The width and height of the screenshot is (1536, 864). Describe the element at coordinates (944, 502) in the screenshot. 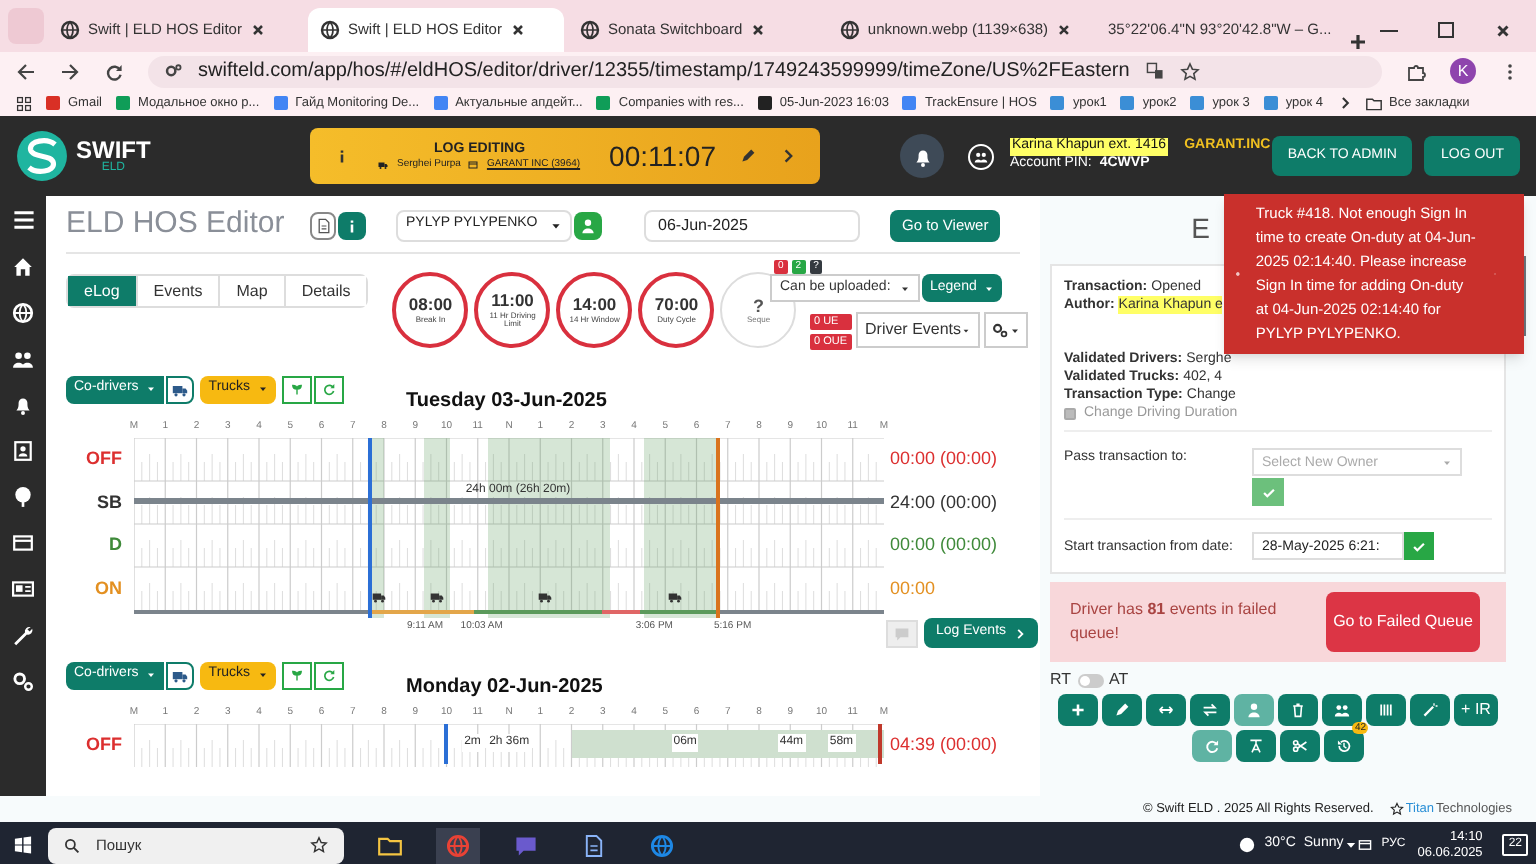

I see `duty-total: 24:00 (00:00)` at that location.